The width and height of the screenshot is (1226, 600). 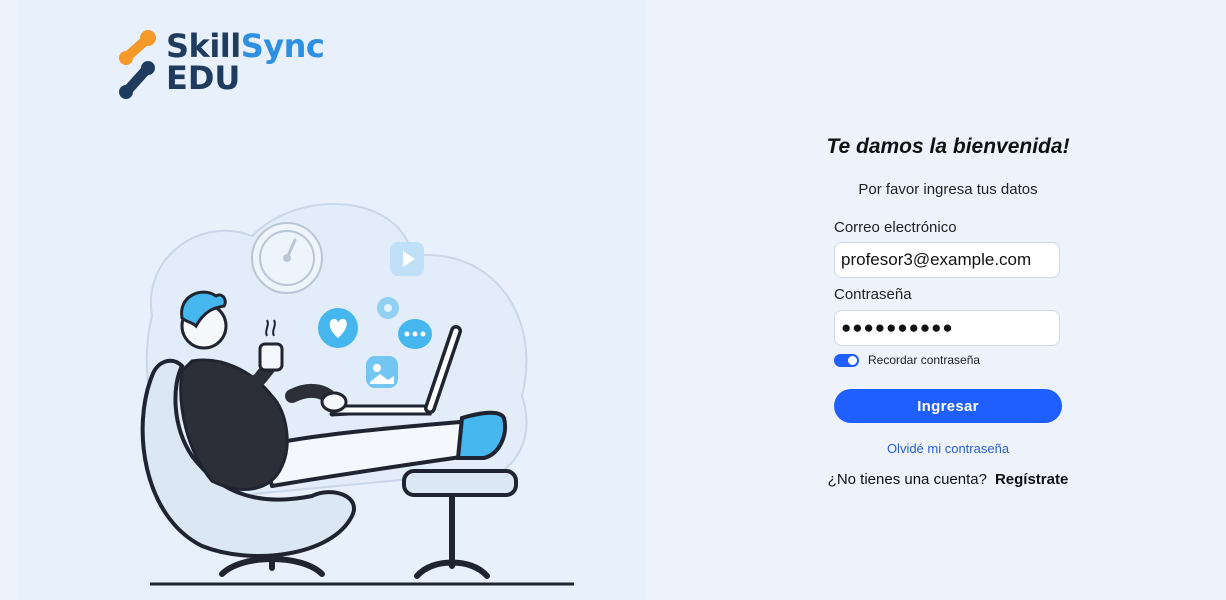 I want to click on welcome-heading: Te damos la bienvenida!, so click(x=948, y=146).